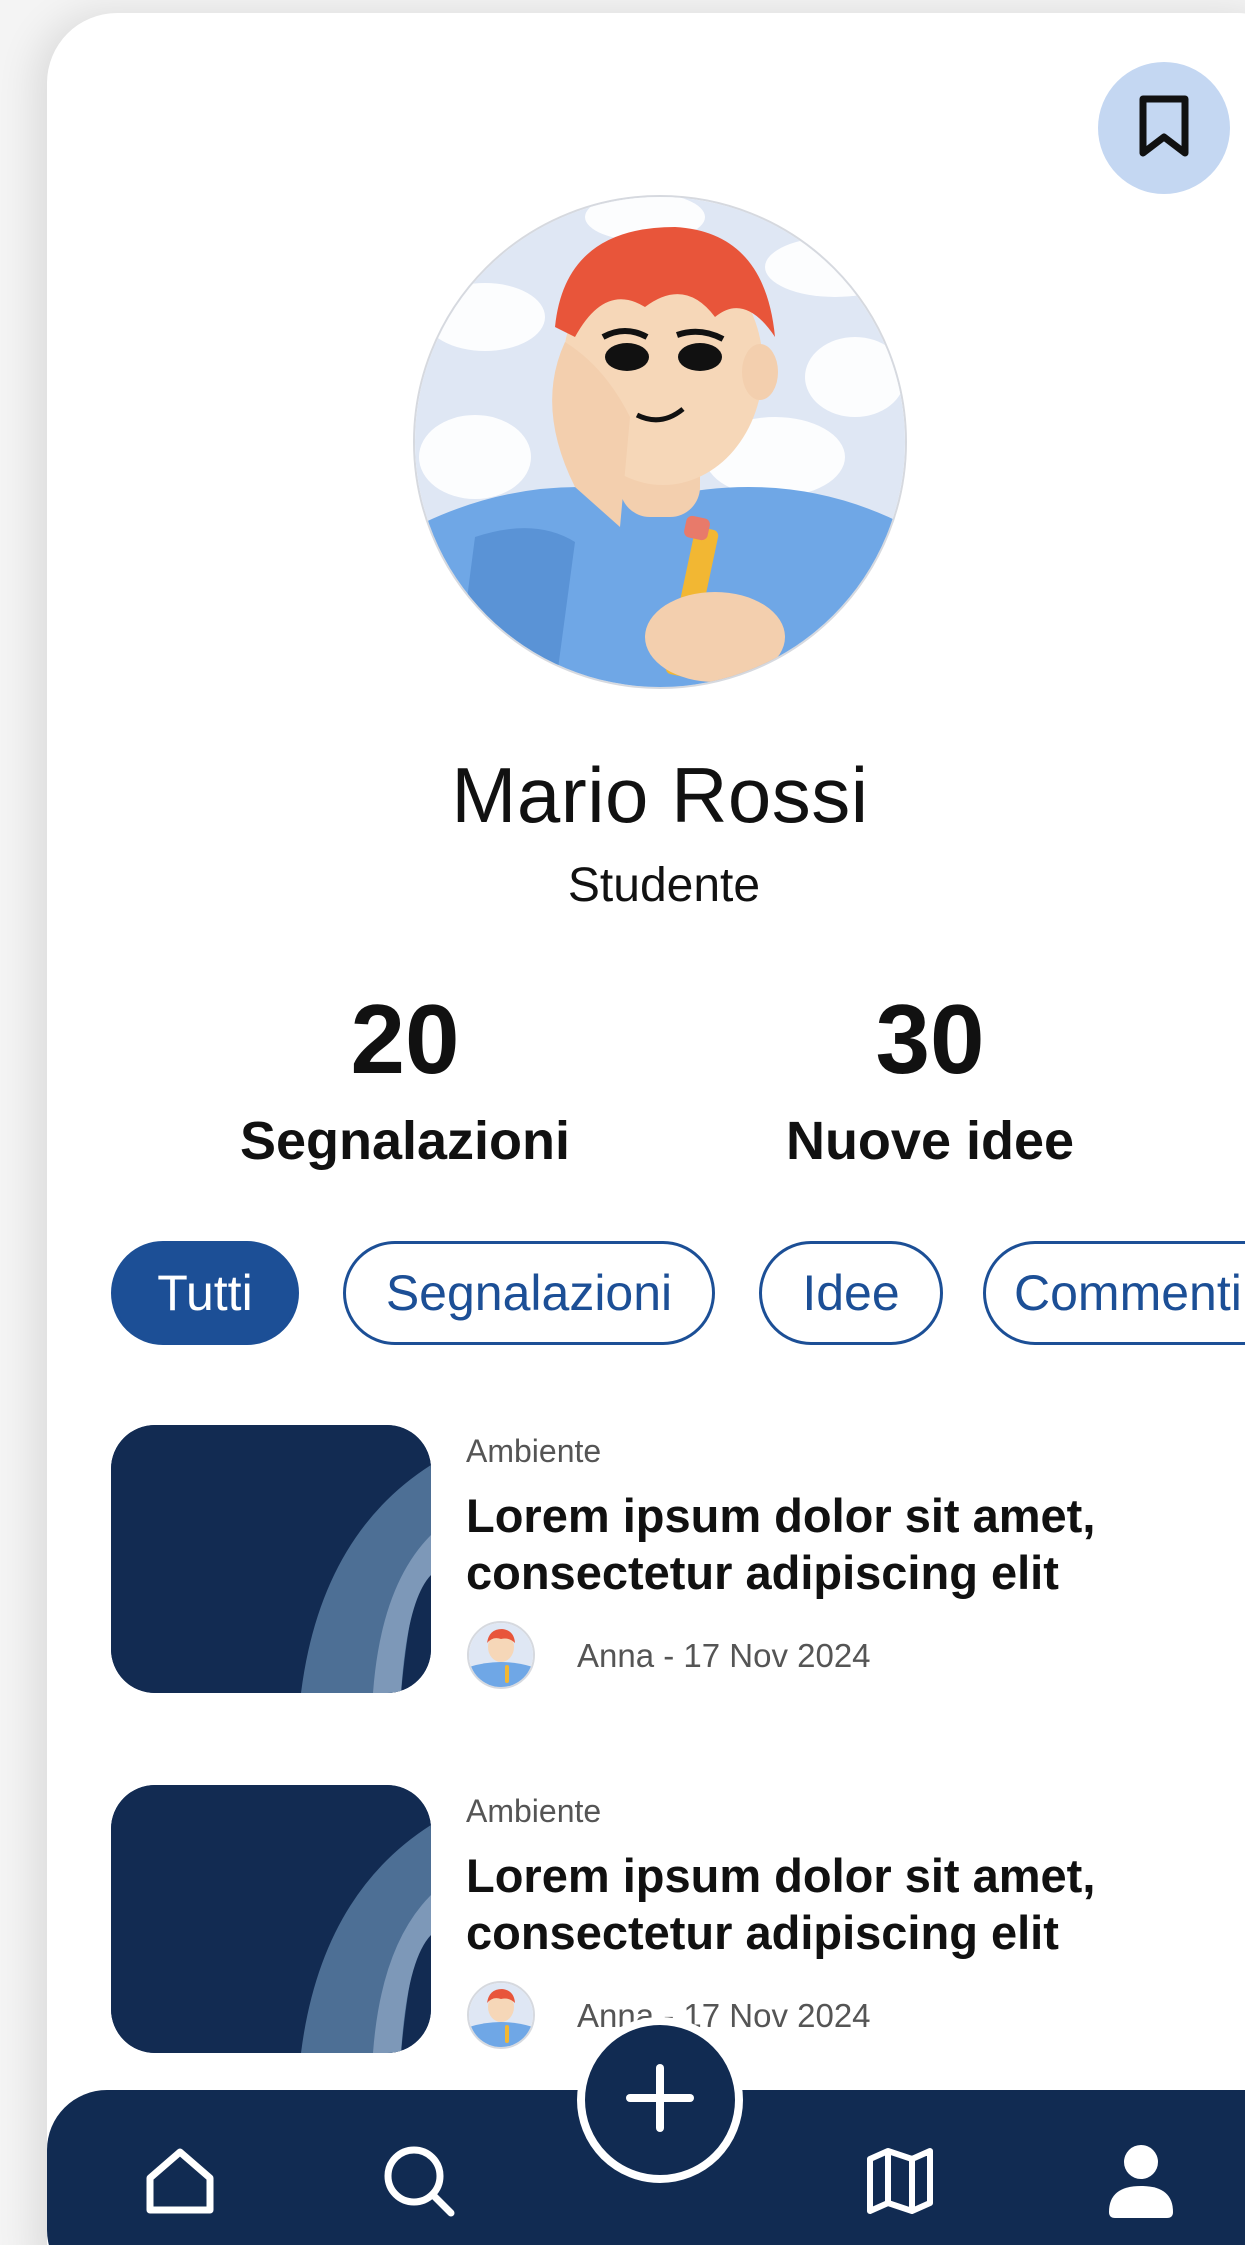 The height and width of the screenshot is (2245, 1245). I want to click on nav-profile, so click(1141, 2183).